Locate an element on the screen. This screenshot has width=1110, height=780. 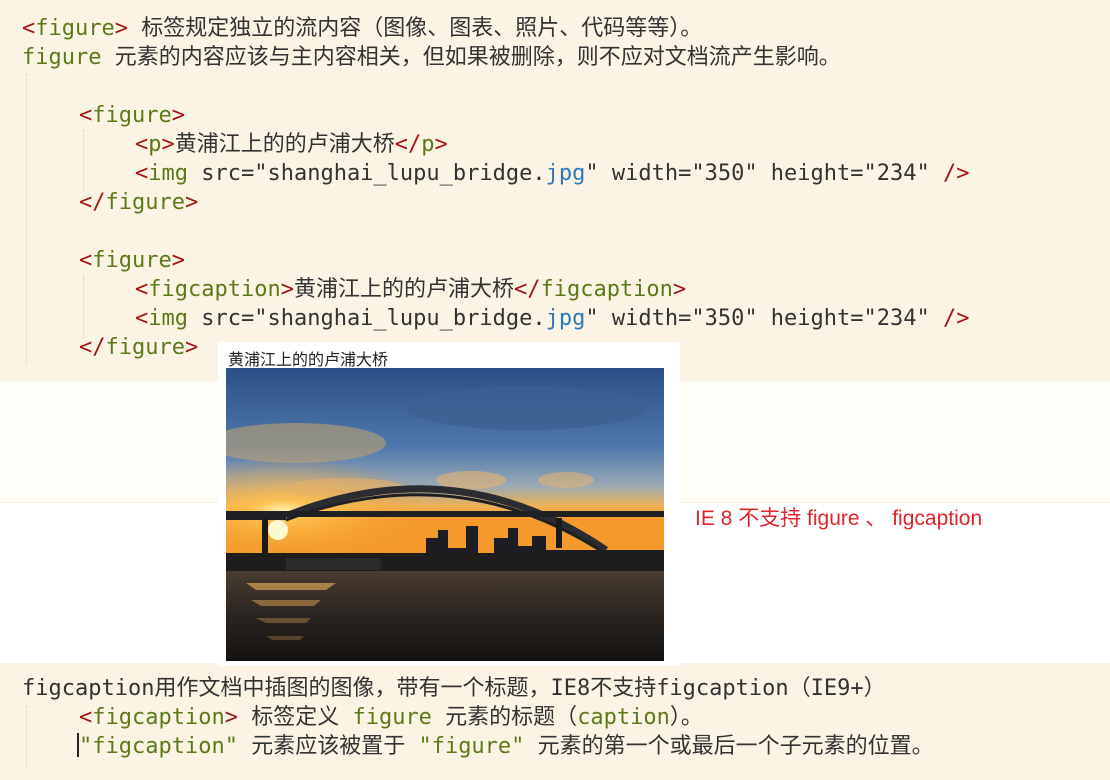
ie-support-note: IE 8 不支持 figure 、 figcaption is located at coordinates (839, 518).